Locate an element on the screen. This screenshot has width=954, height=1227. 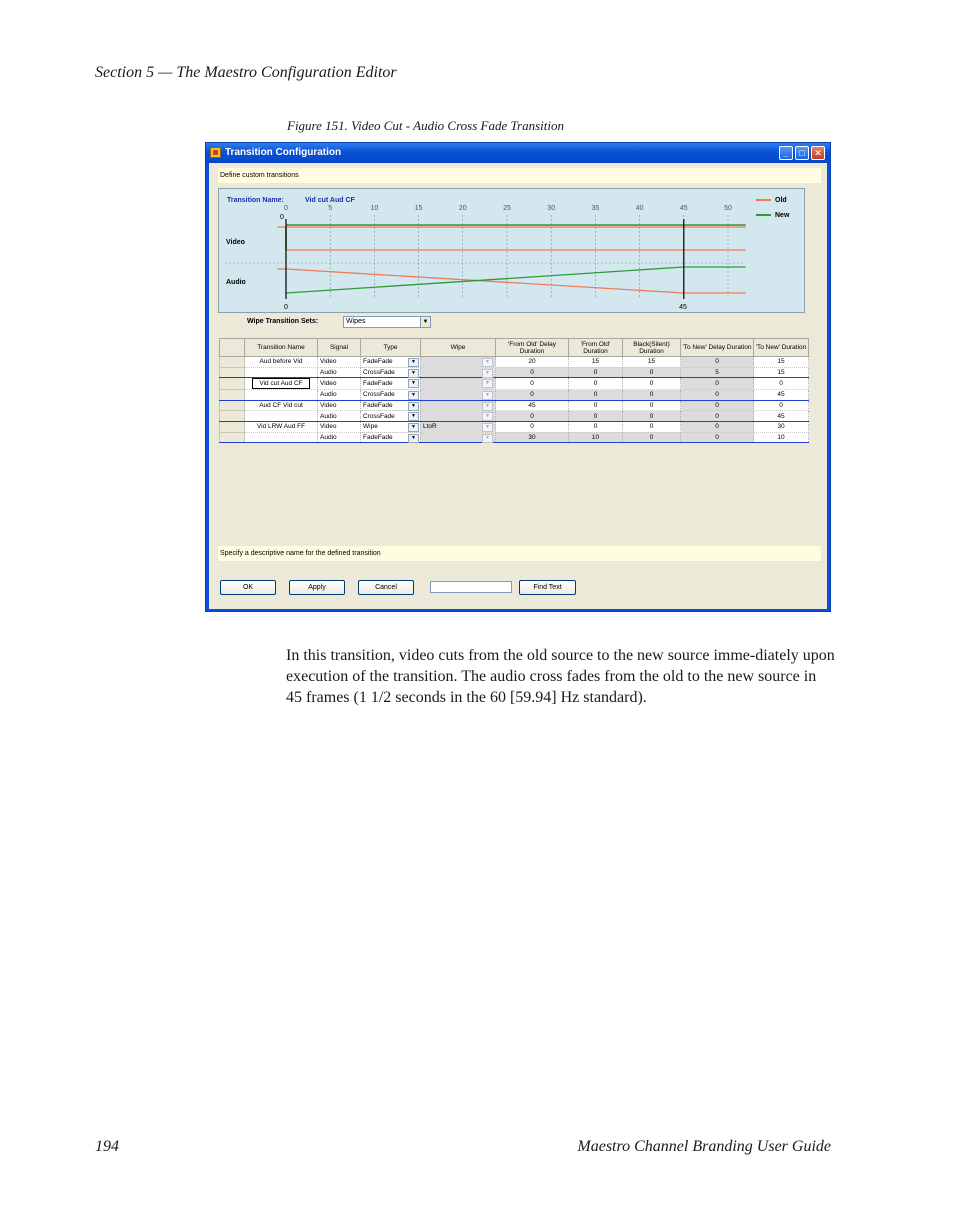
apply-button: Apply is located at coordinates (317, 587).